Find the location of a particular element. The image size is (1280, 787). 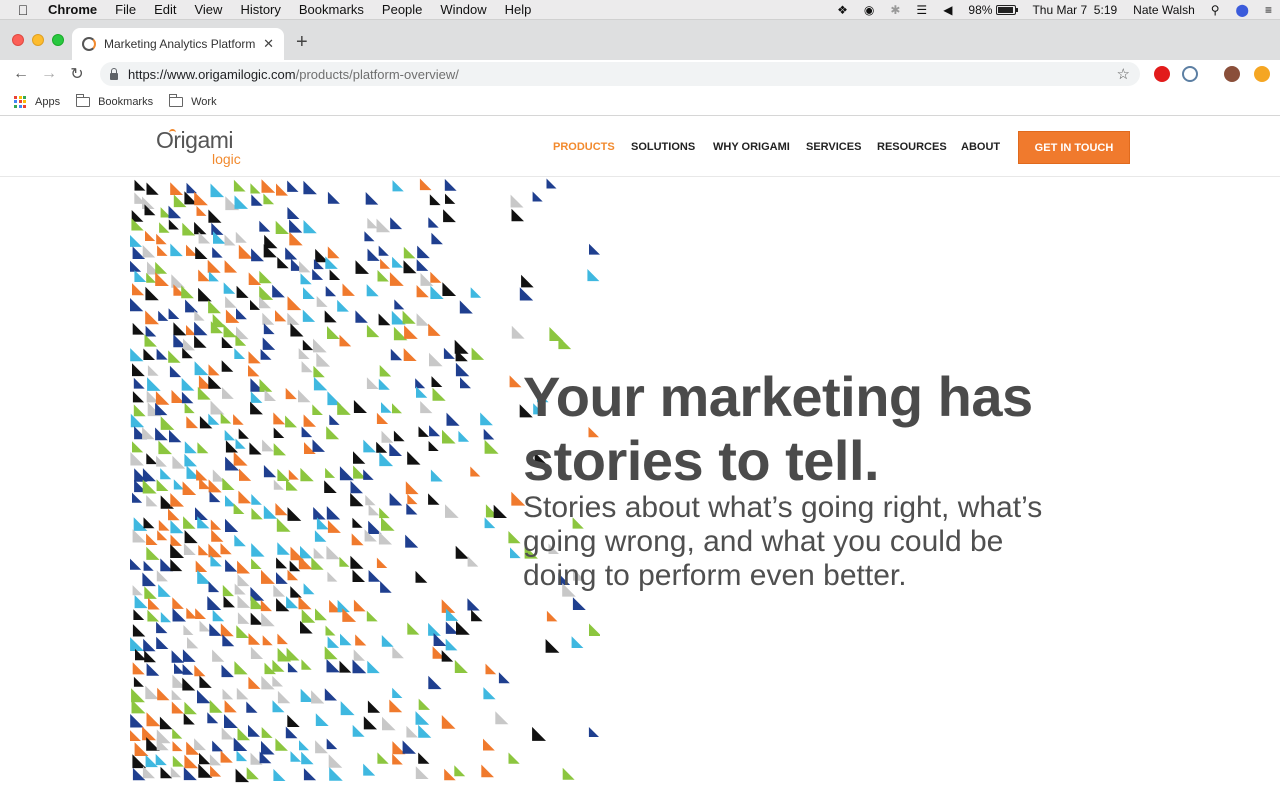

adblock-extension-icon is located at coordinates (1162, 74).